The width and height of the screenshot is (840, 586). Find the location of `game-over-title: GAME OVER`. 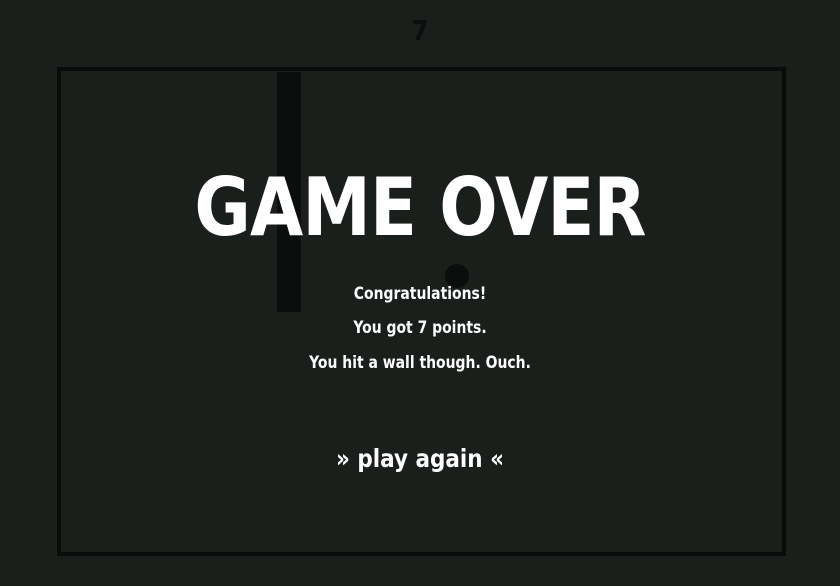

game-over-title: GAME OVER is located at coordinates (420, 207).